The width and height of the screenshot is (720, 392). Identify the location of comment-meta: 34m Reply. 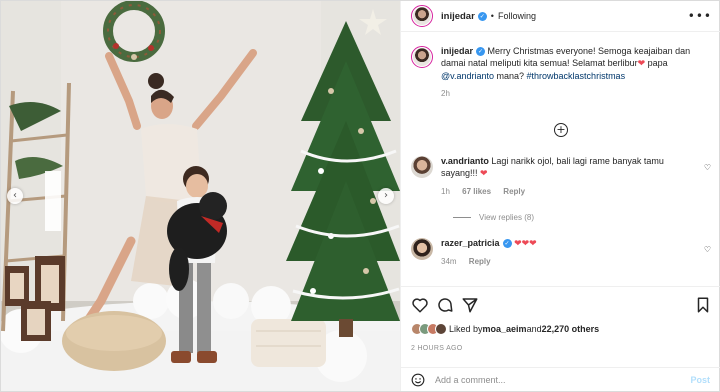
(576, 262).